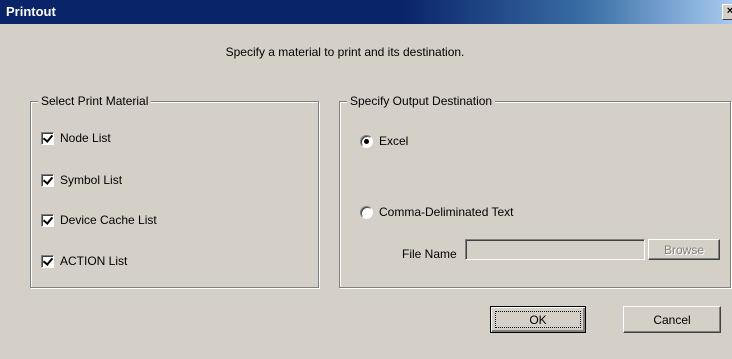  I want to click on title-bar: Printout ×, so click(366, 12).